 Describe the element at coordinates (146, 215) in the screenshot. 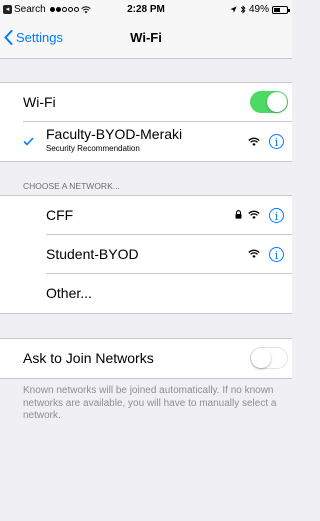

I see `network-row-cff: CFF i` at that location.